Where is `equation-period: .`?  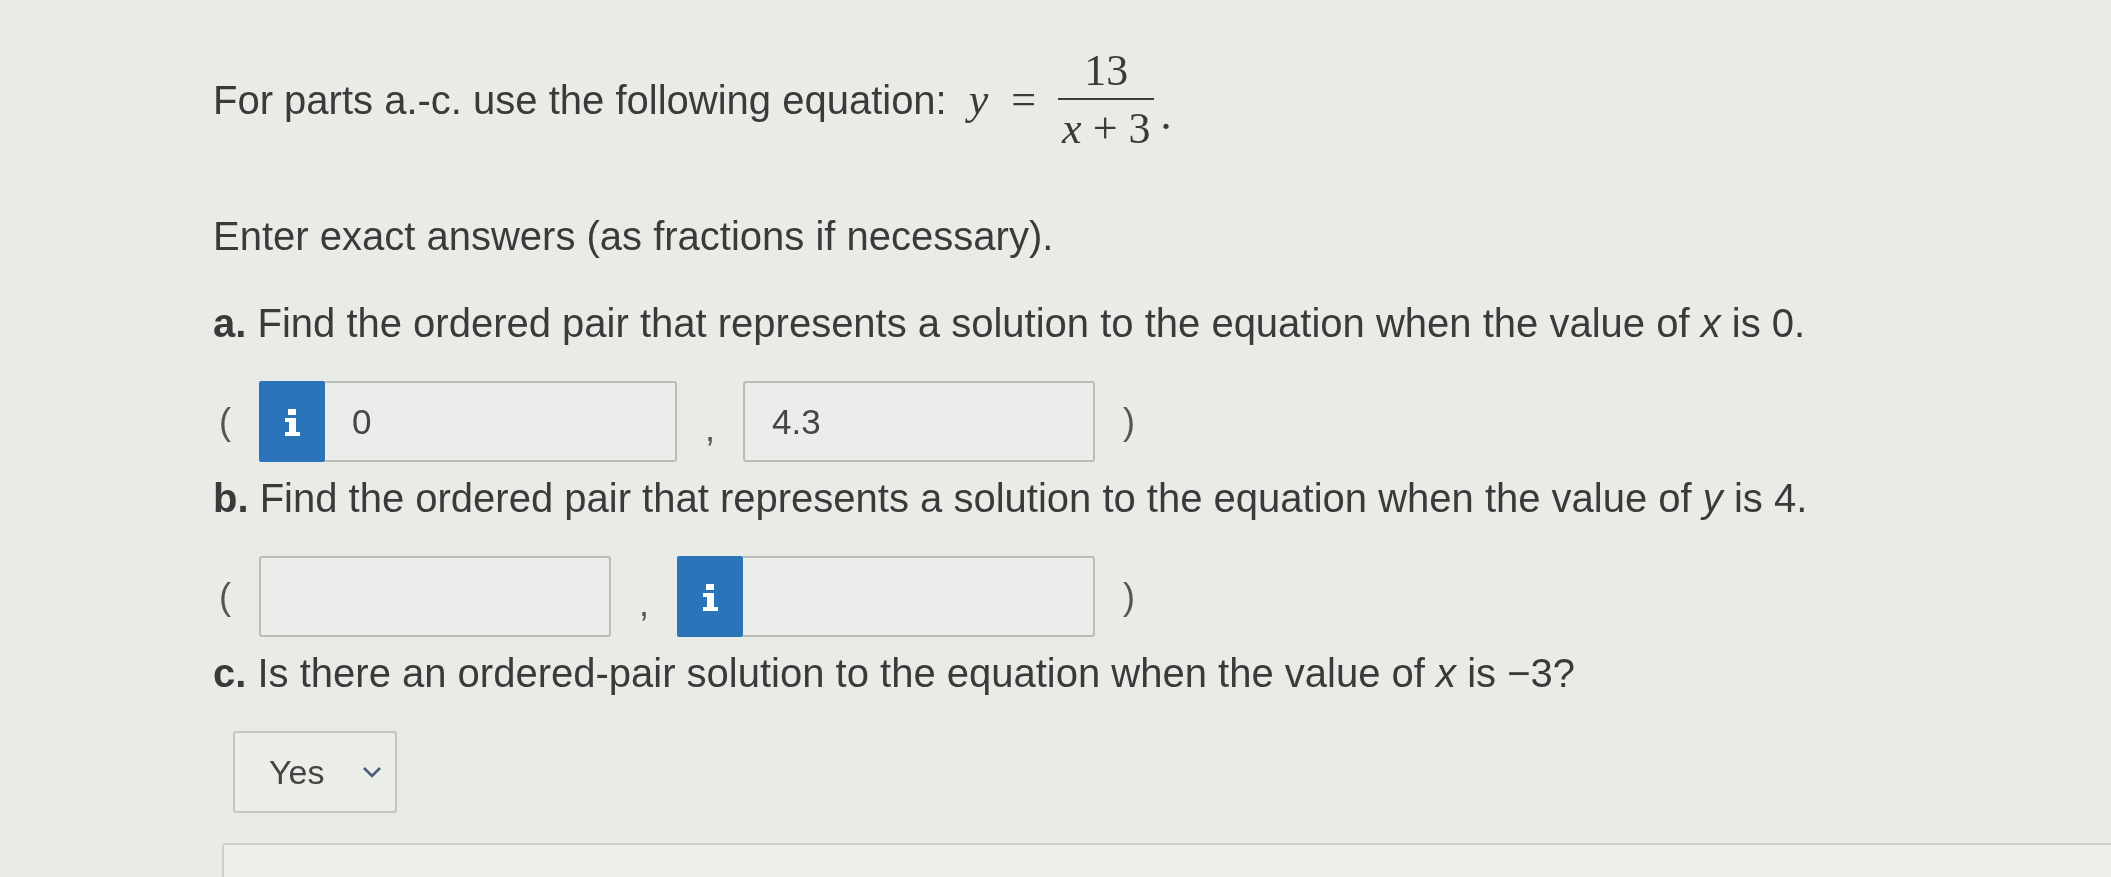 equation-period: . is located at coordinates (1166, 115).